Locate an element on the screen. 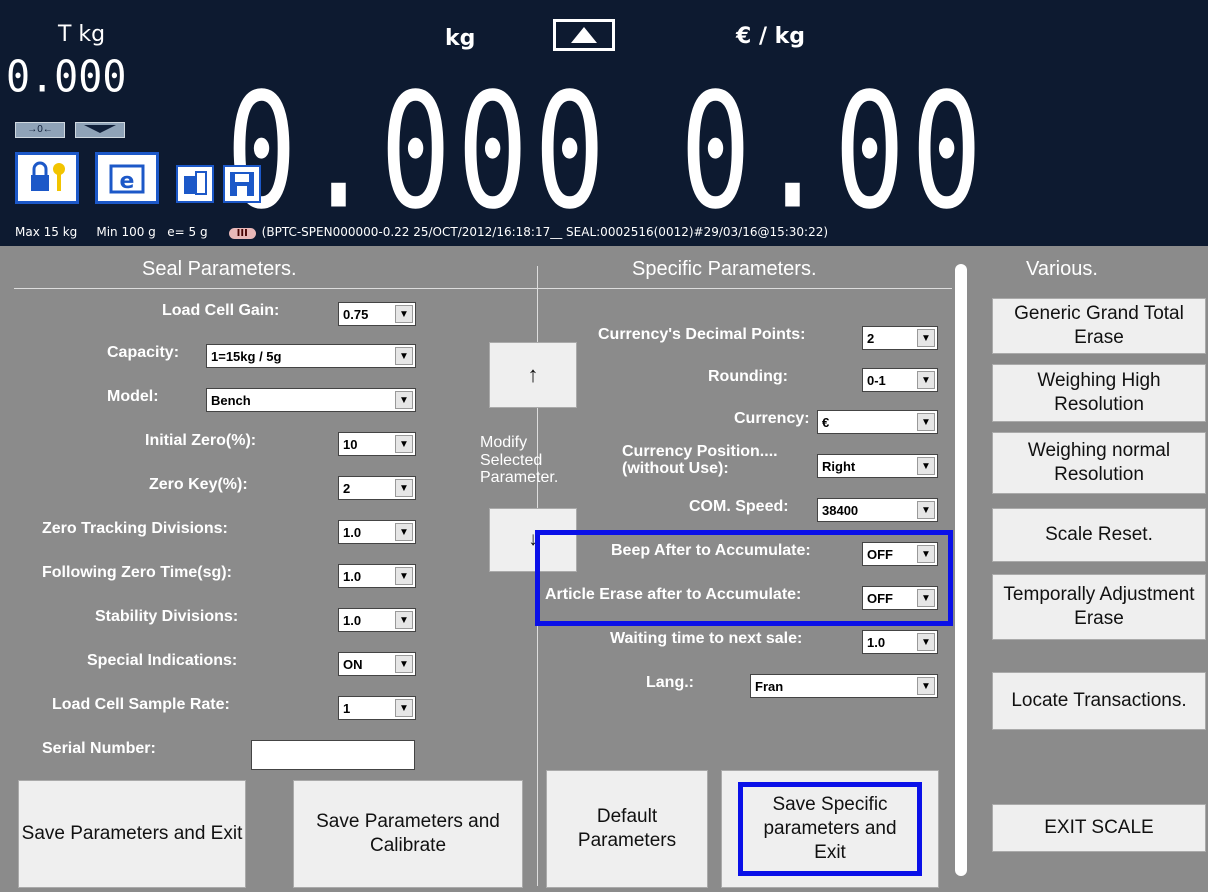  serial-number-label: Serial Number: is located at coordinates (99, 748).